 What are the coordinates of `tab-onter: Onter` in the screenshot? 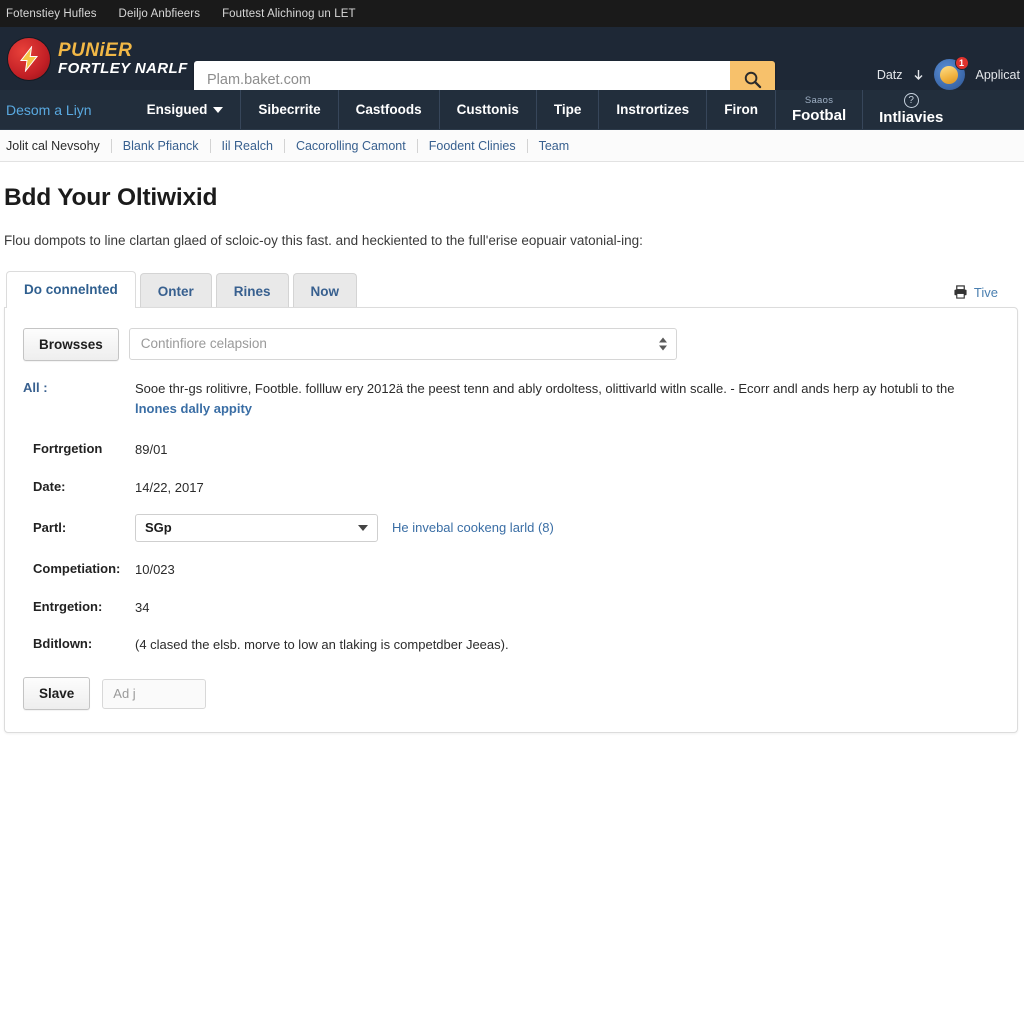 It's located at (175, 290).